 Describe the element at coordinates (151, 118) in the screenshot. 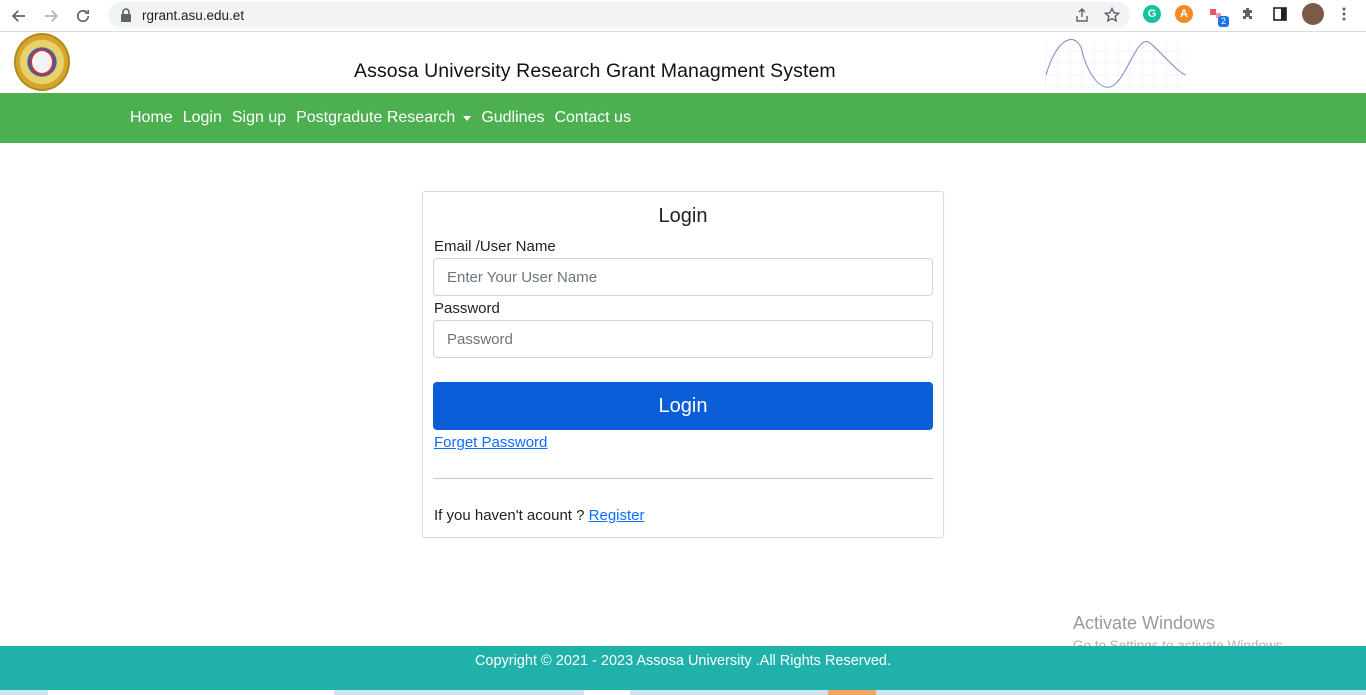

I see `nav-home: Home` at that location.